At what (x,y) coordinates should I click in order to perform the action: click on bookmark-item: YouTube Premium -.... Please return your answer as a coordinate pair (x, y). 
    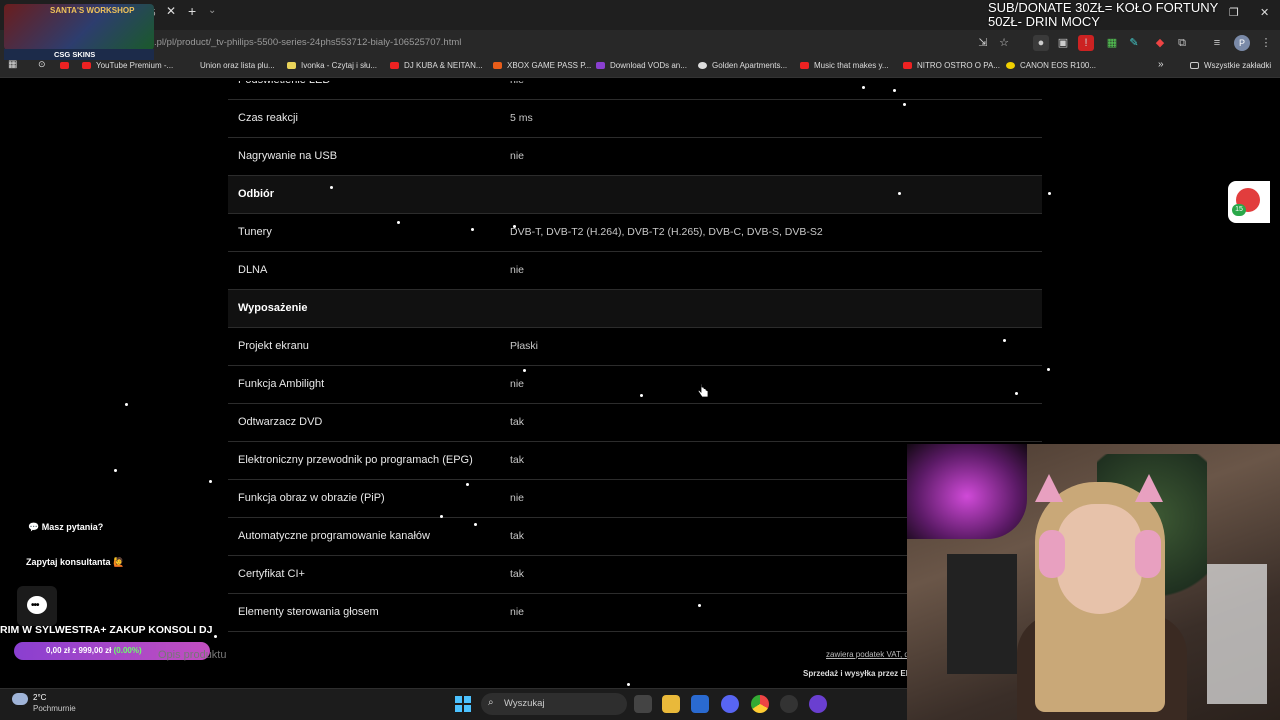
    Looking at the image, I should click on (127, 65).